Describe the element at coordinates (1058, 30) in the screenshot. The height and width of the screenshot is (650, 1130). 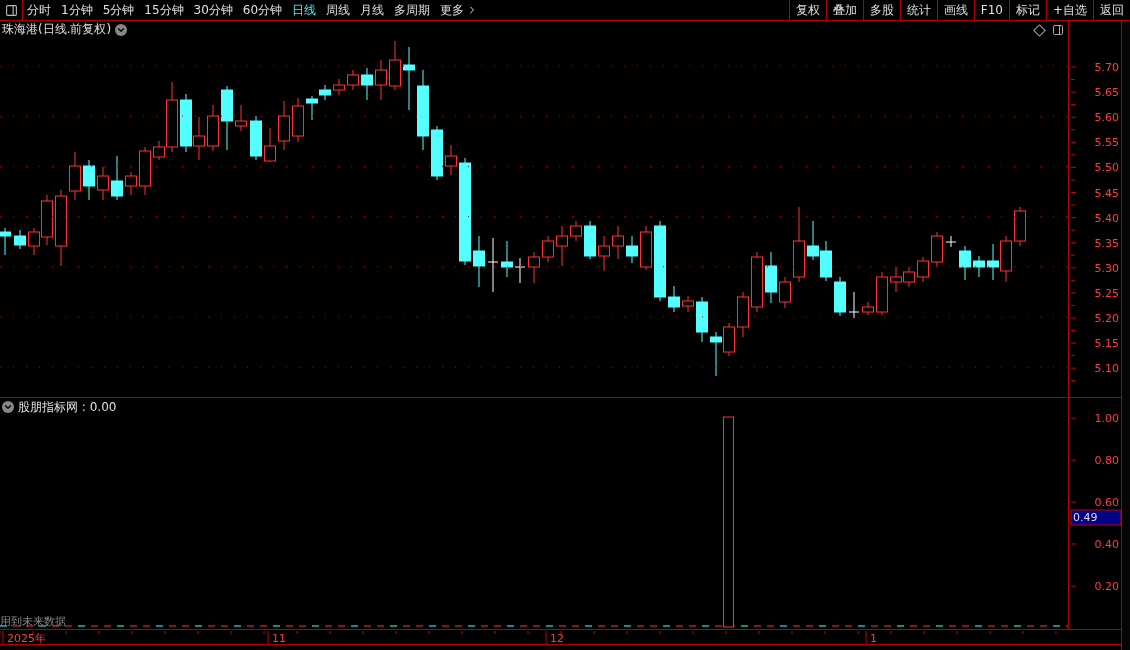
I see `panel-icon` at that location.